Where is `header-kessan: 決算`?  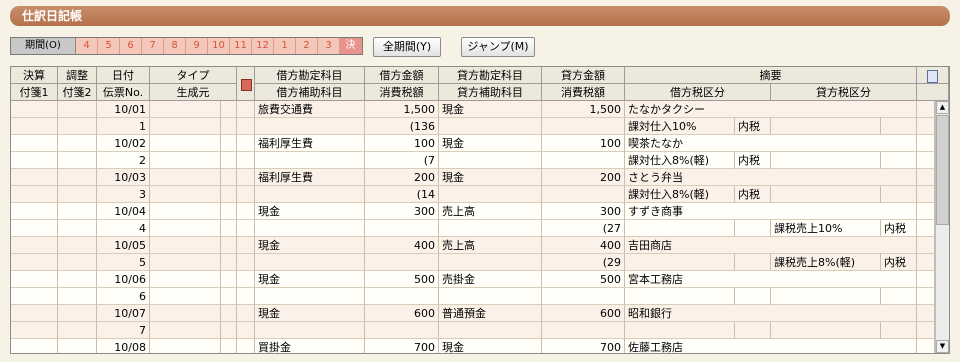
header-kessan: 決算 is located at coordinates (34, 75).